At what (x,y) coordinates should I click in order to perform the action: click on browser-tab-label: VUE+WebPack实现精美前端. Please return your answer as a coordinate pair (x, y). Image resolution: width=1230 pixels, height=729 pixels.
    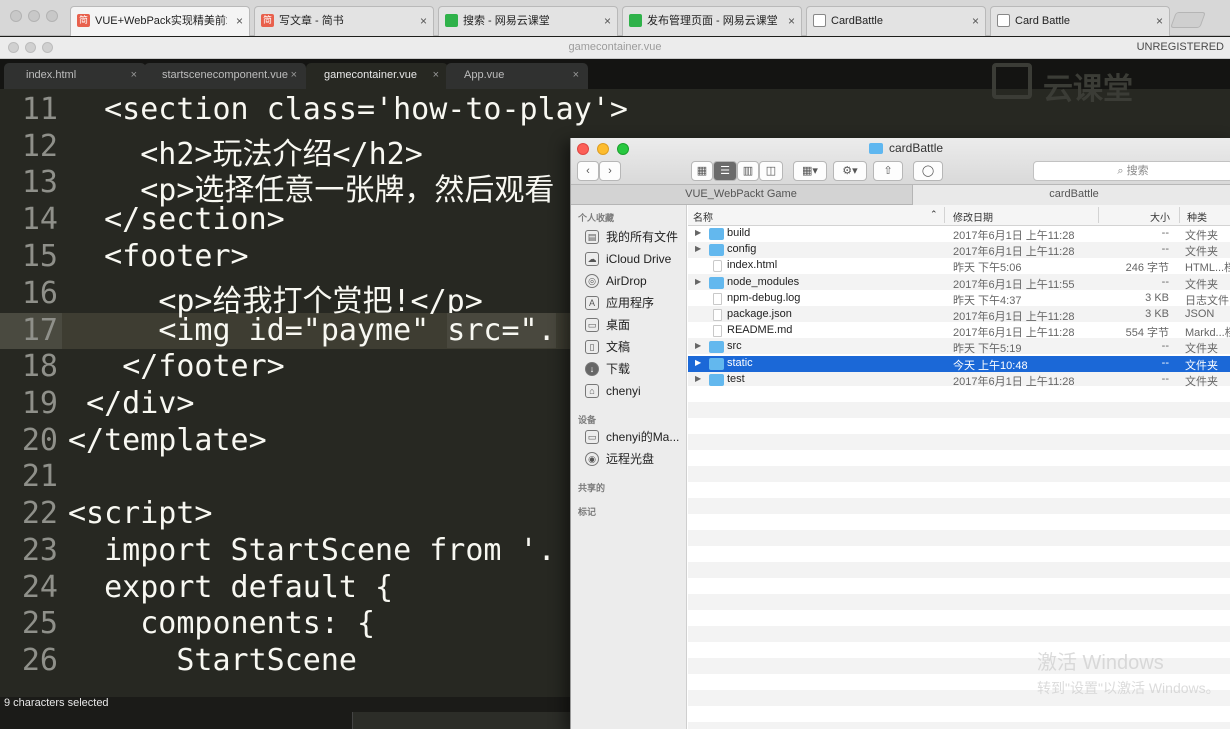
    Looking at the image, I should click on (161, 21).